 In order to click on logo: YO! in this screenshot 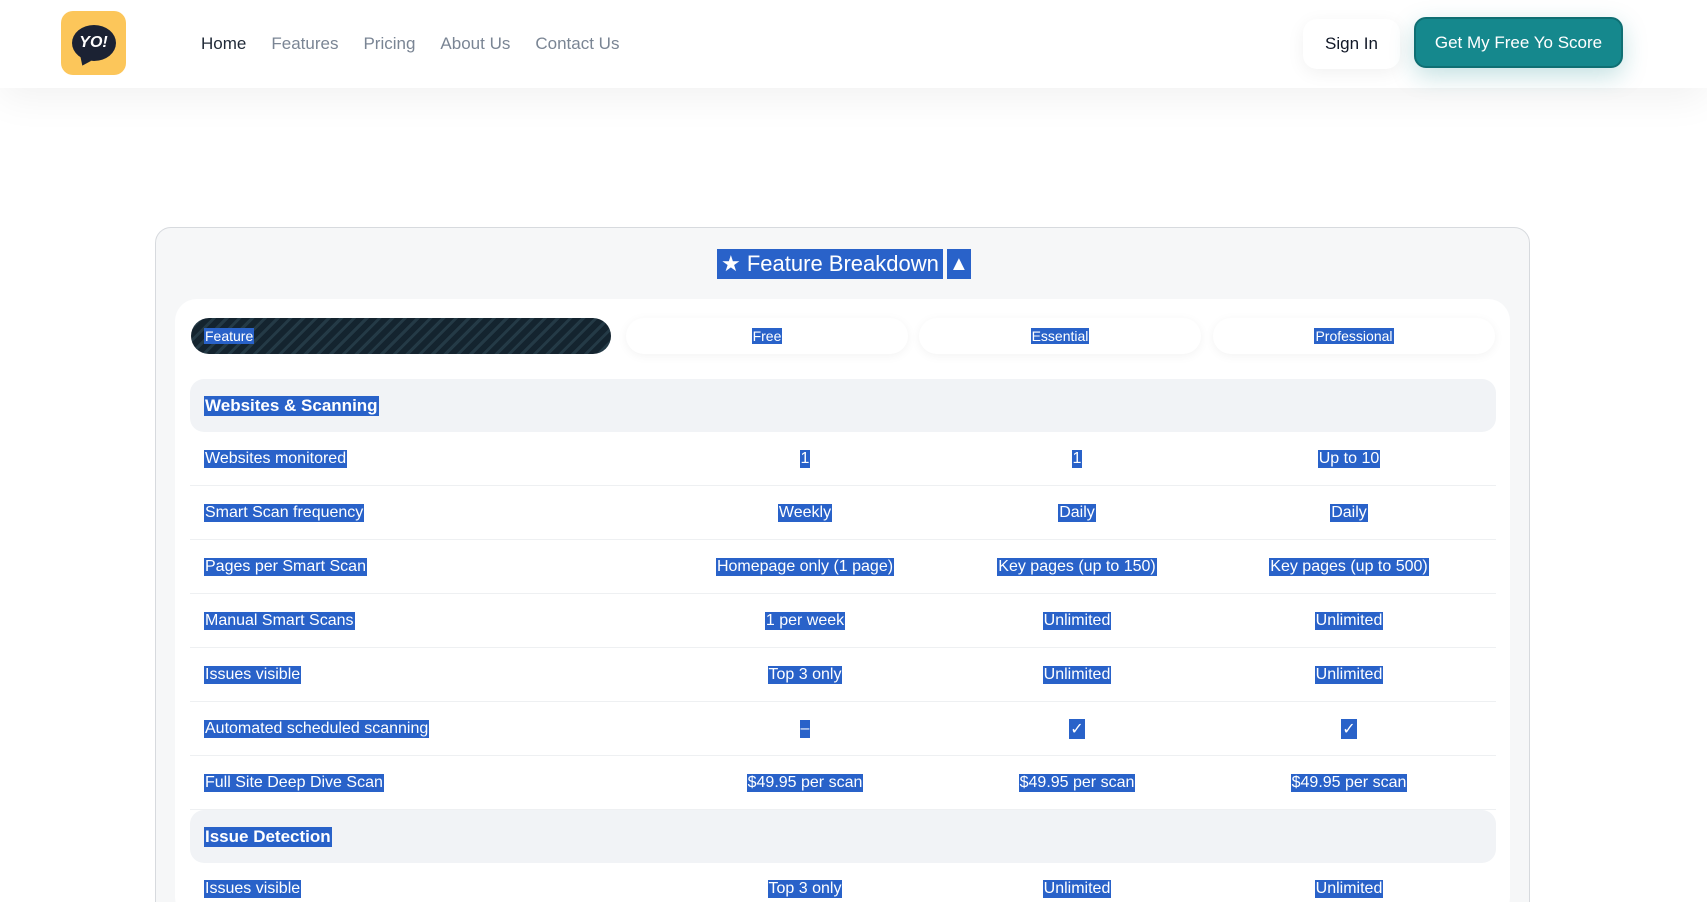, I will do `click(93, 43)`.